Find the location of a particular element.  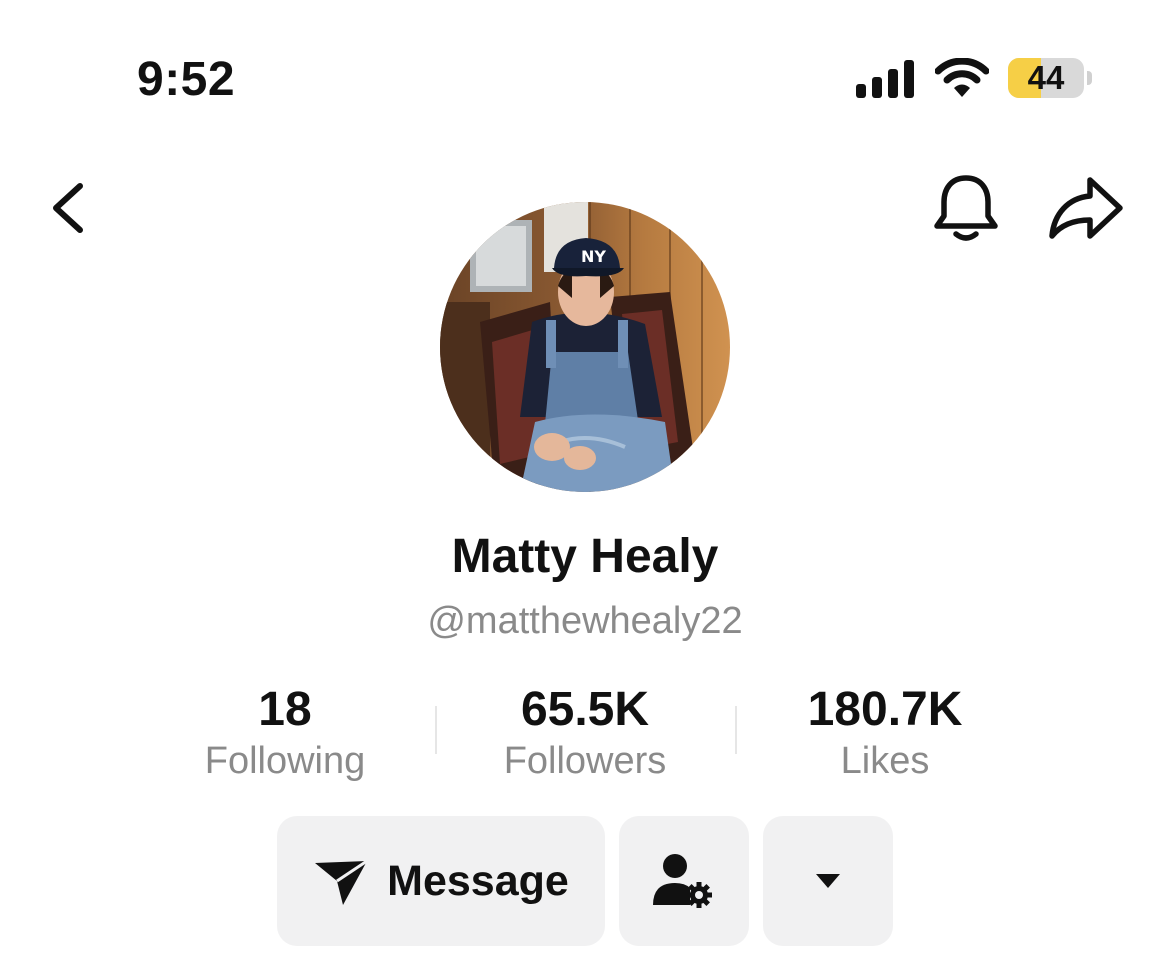

profile-photo: NY is located at coordinates (585, 347).